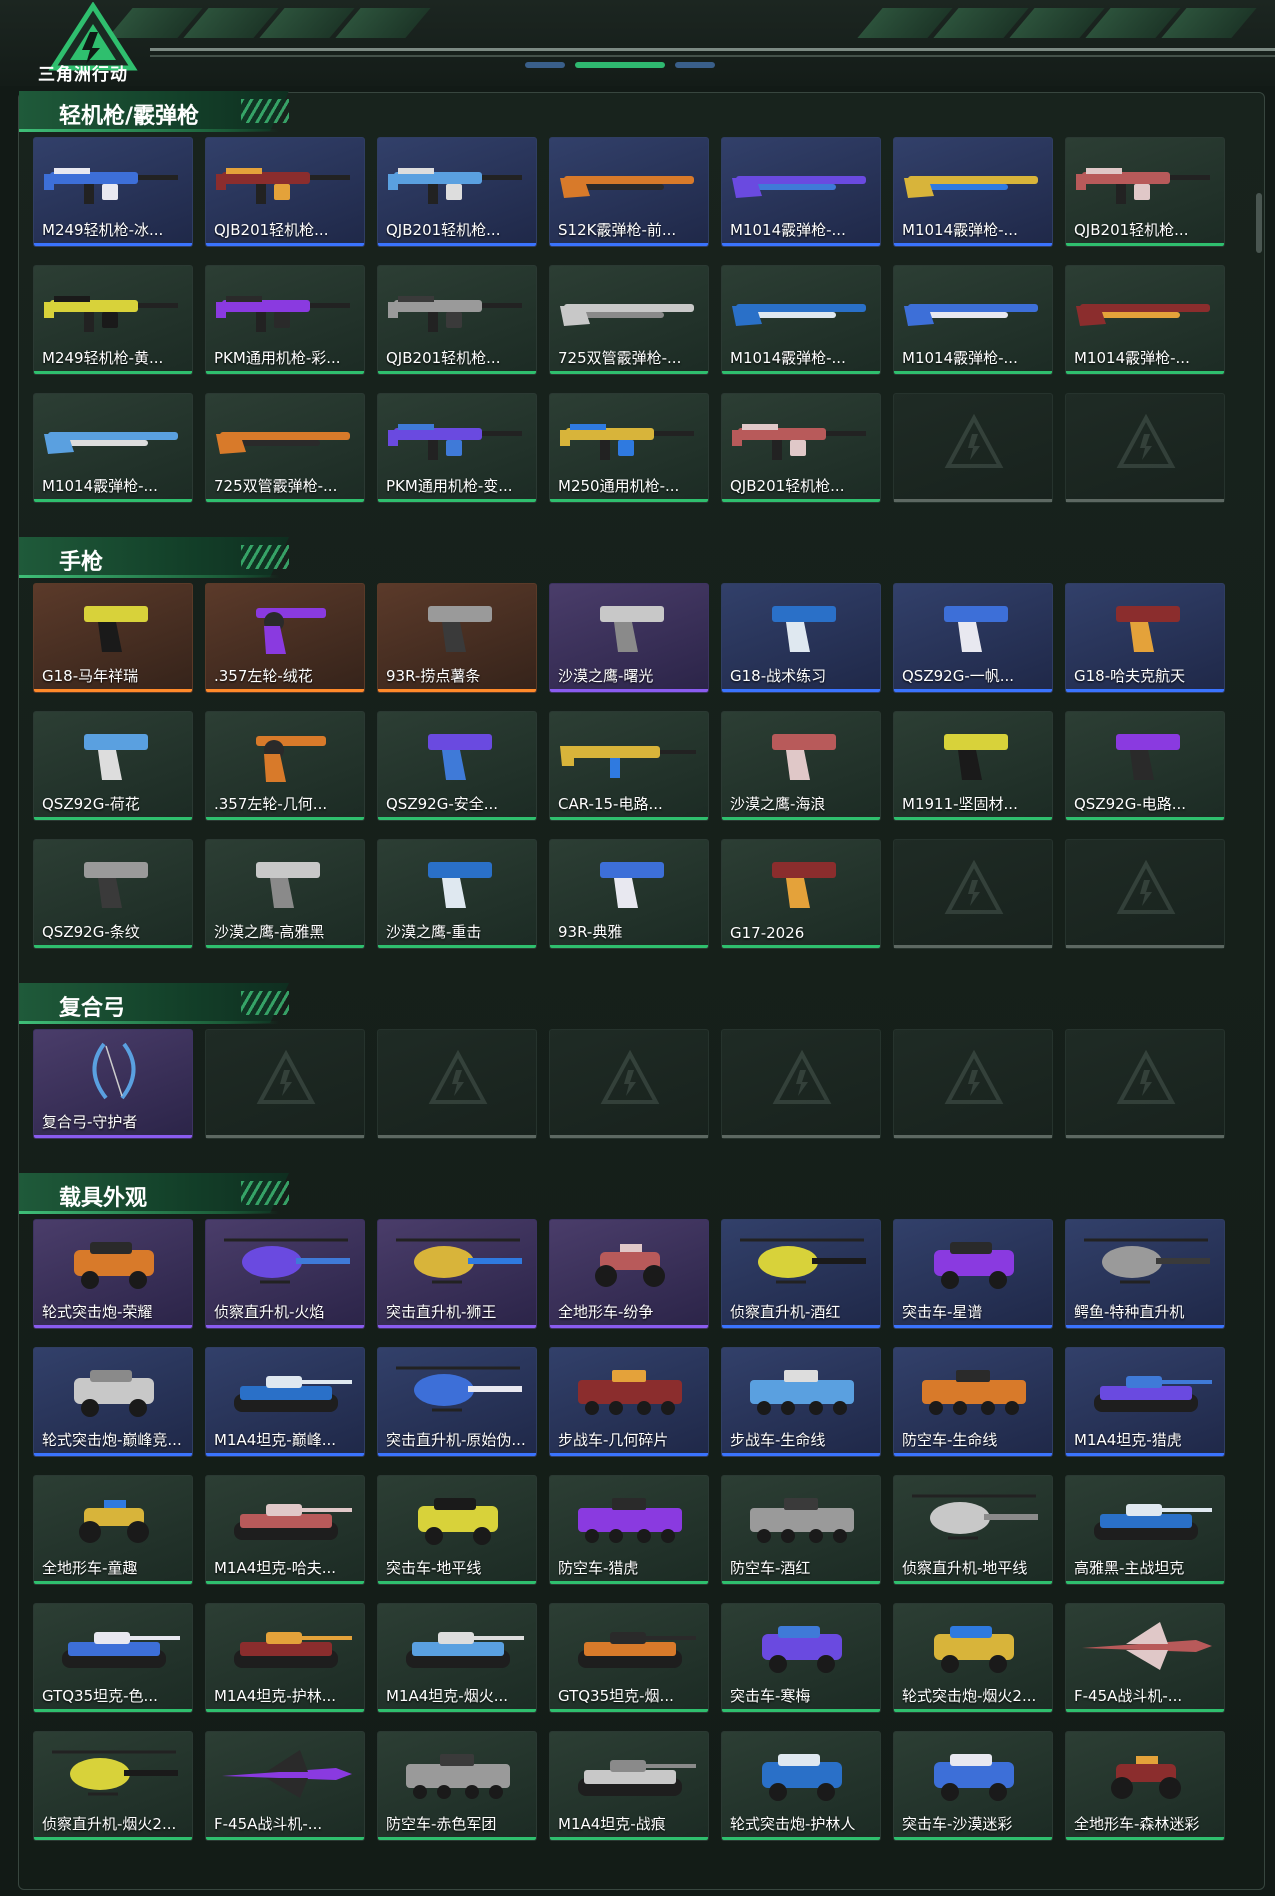 The width and height of the screenshot is (1275, 1896). I want to click on skin-card: G17-2026, so click(801, 894).